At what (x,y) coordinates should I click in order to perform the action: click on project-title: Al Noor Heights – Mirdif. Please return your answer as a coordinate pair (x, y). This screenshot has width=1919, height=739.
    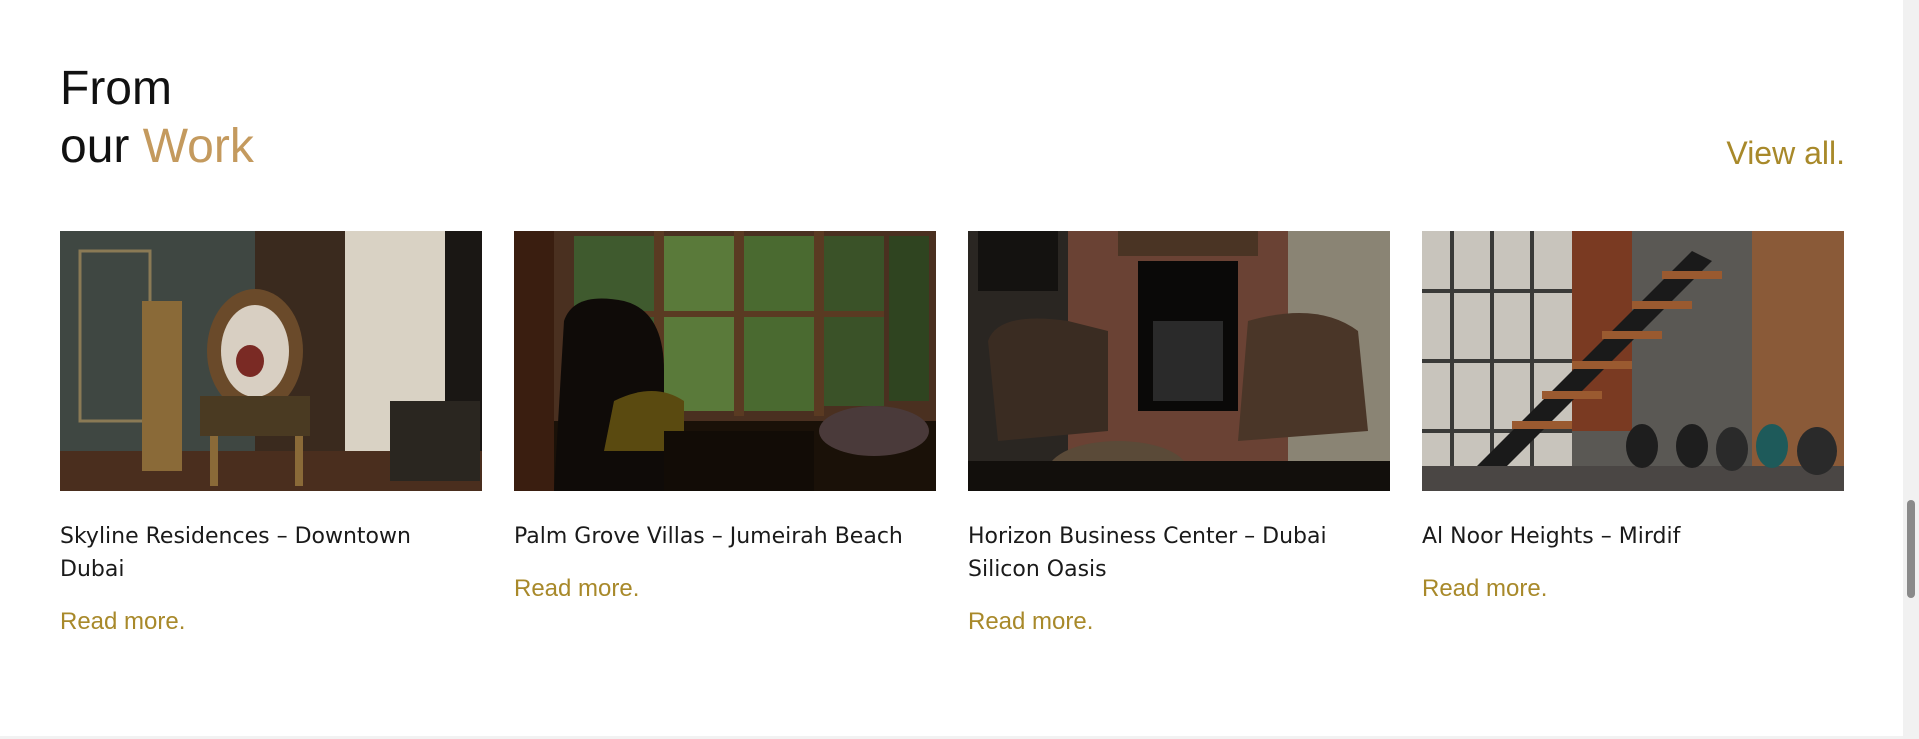
    Looking at the image, I should click on (1633, 536).